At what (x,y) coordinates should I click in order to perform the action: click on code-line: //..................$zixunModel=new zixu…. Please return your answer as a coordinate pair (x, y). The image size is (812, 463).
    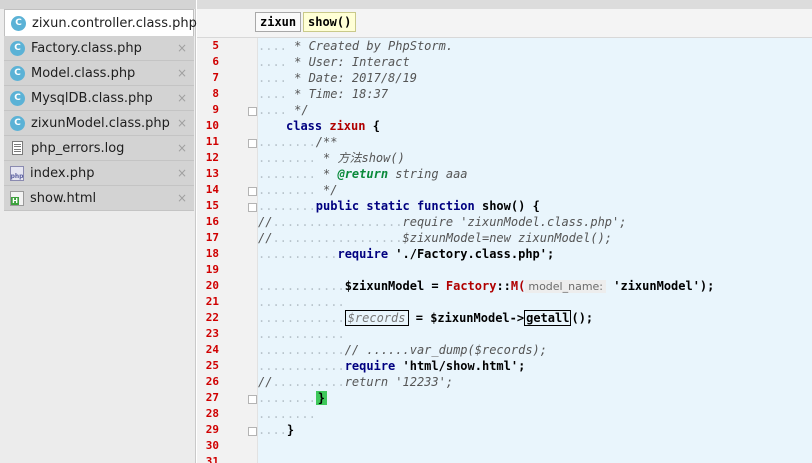
    Looking at the image, I should click on (435, 238).